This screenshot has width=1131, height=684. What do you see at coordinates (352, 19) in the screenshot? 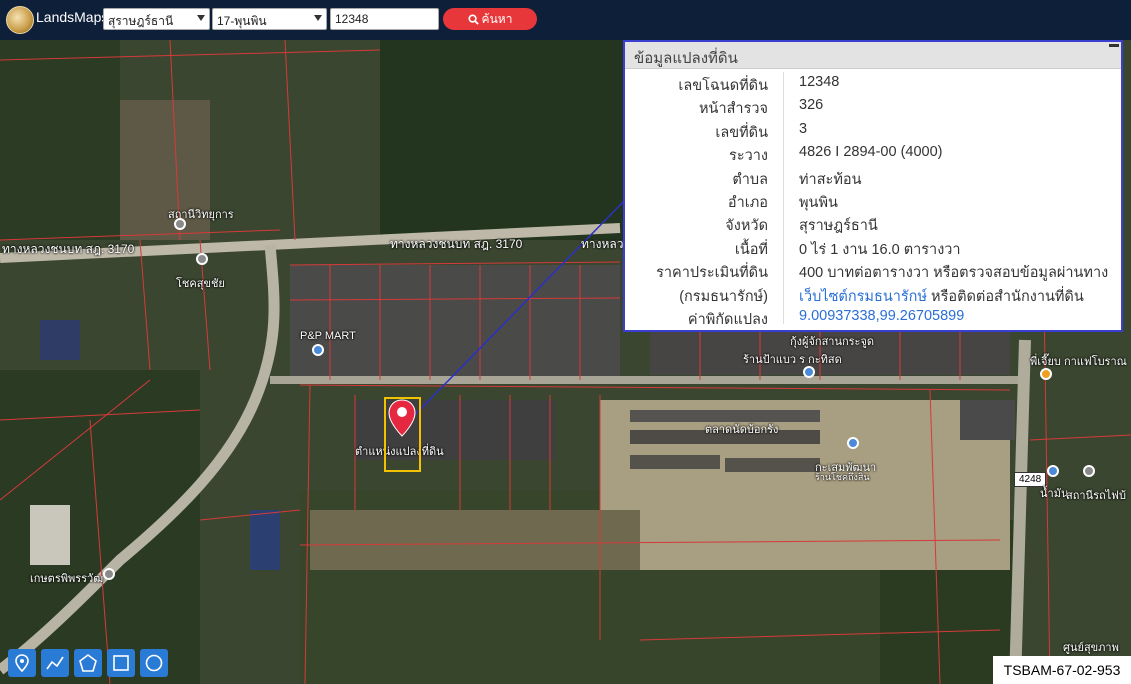
I see `parcel-number-value: 12348` at bounding box center [352, 19].